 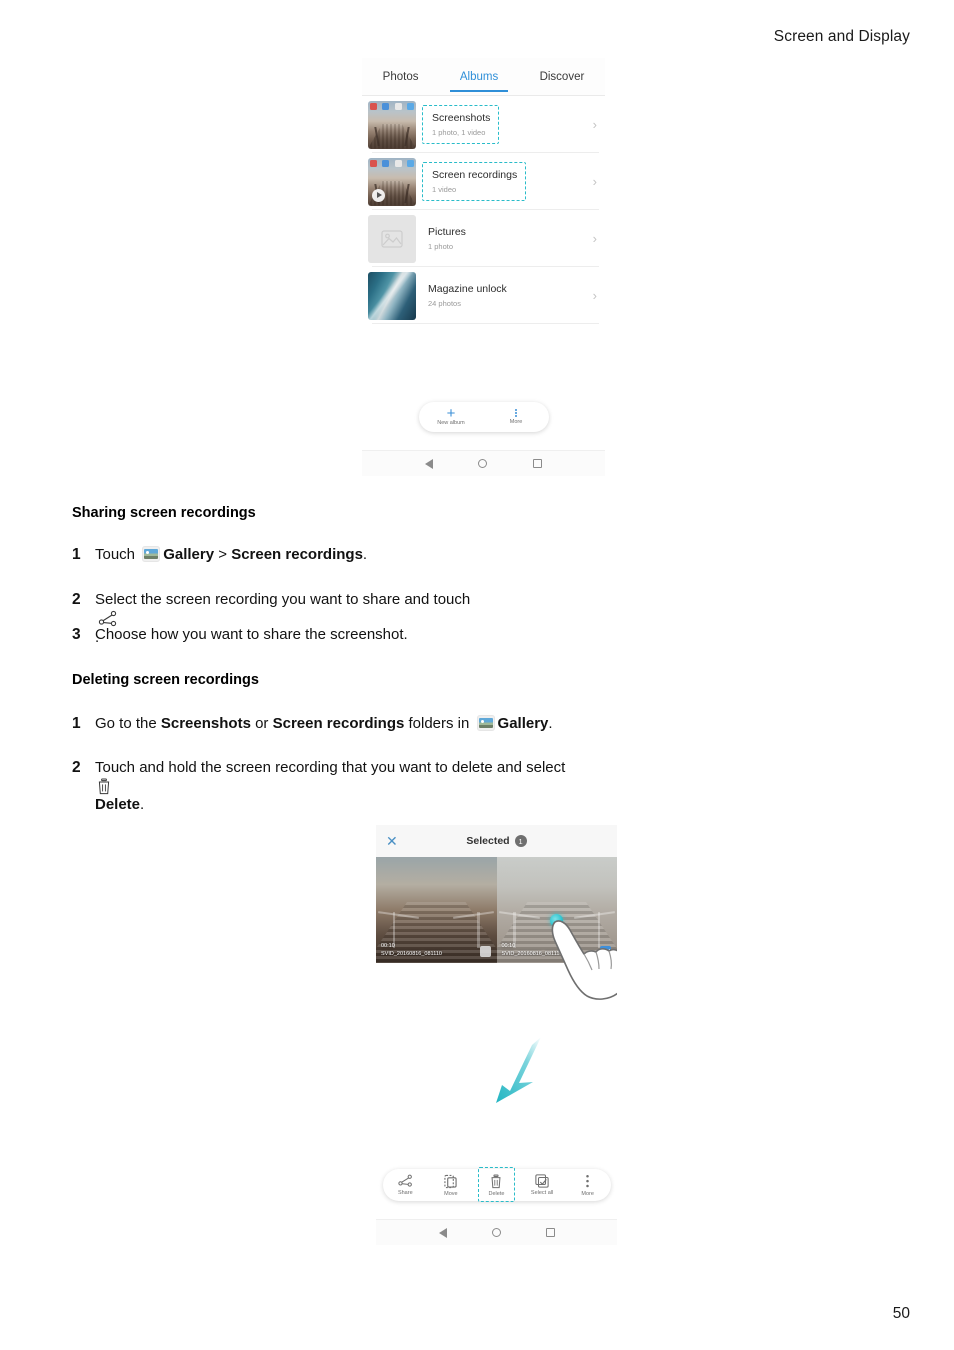 What do you see at coordinates (451, 423) in the screenshot?
I see `new-album-label: New album` at bounding box center [451, 423].